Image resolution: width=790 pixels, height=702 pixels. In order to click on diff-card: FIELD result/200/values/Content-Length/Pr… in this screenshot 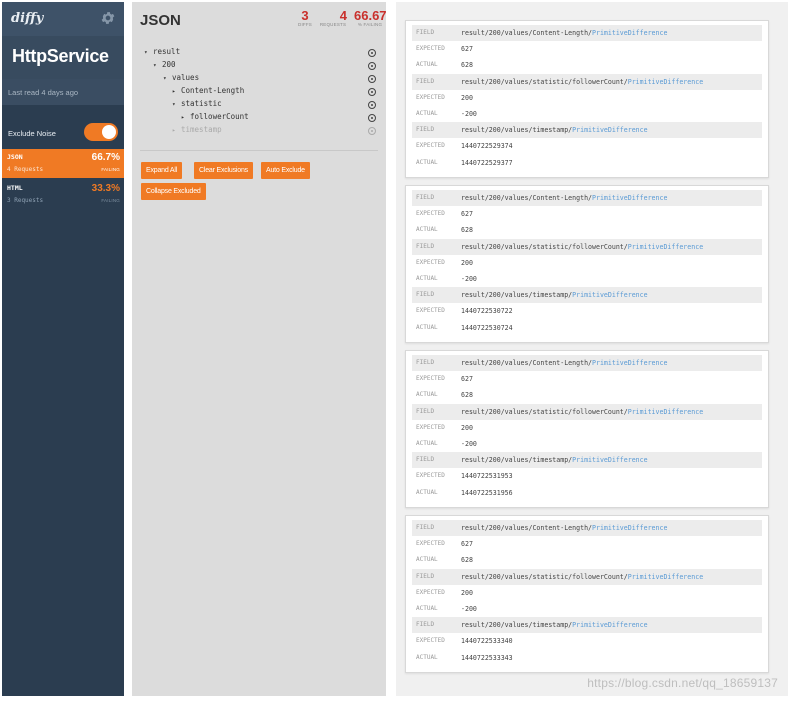, I will do `click(587, 99)`.